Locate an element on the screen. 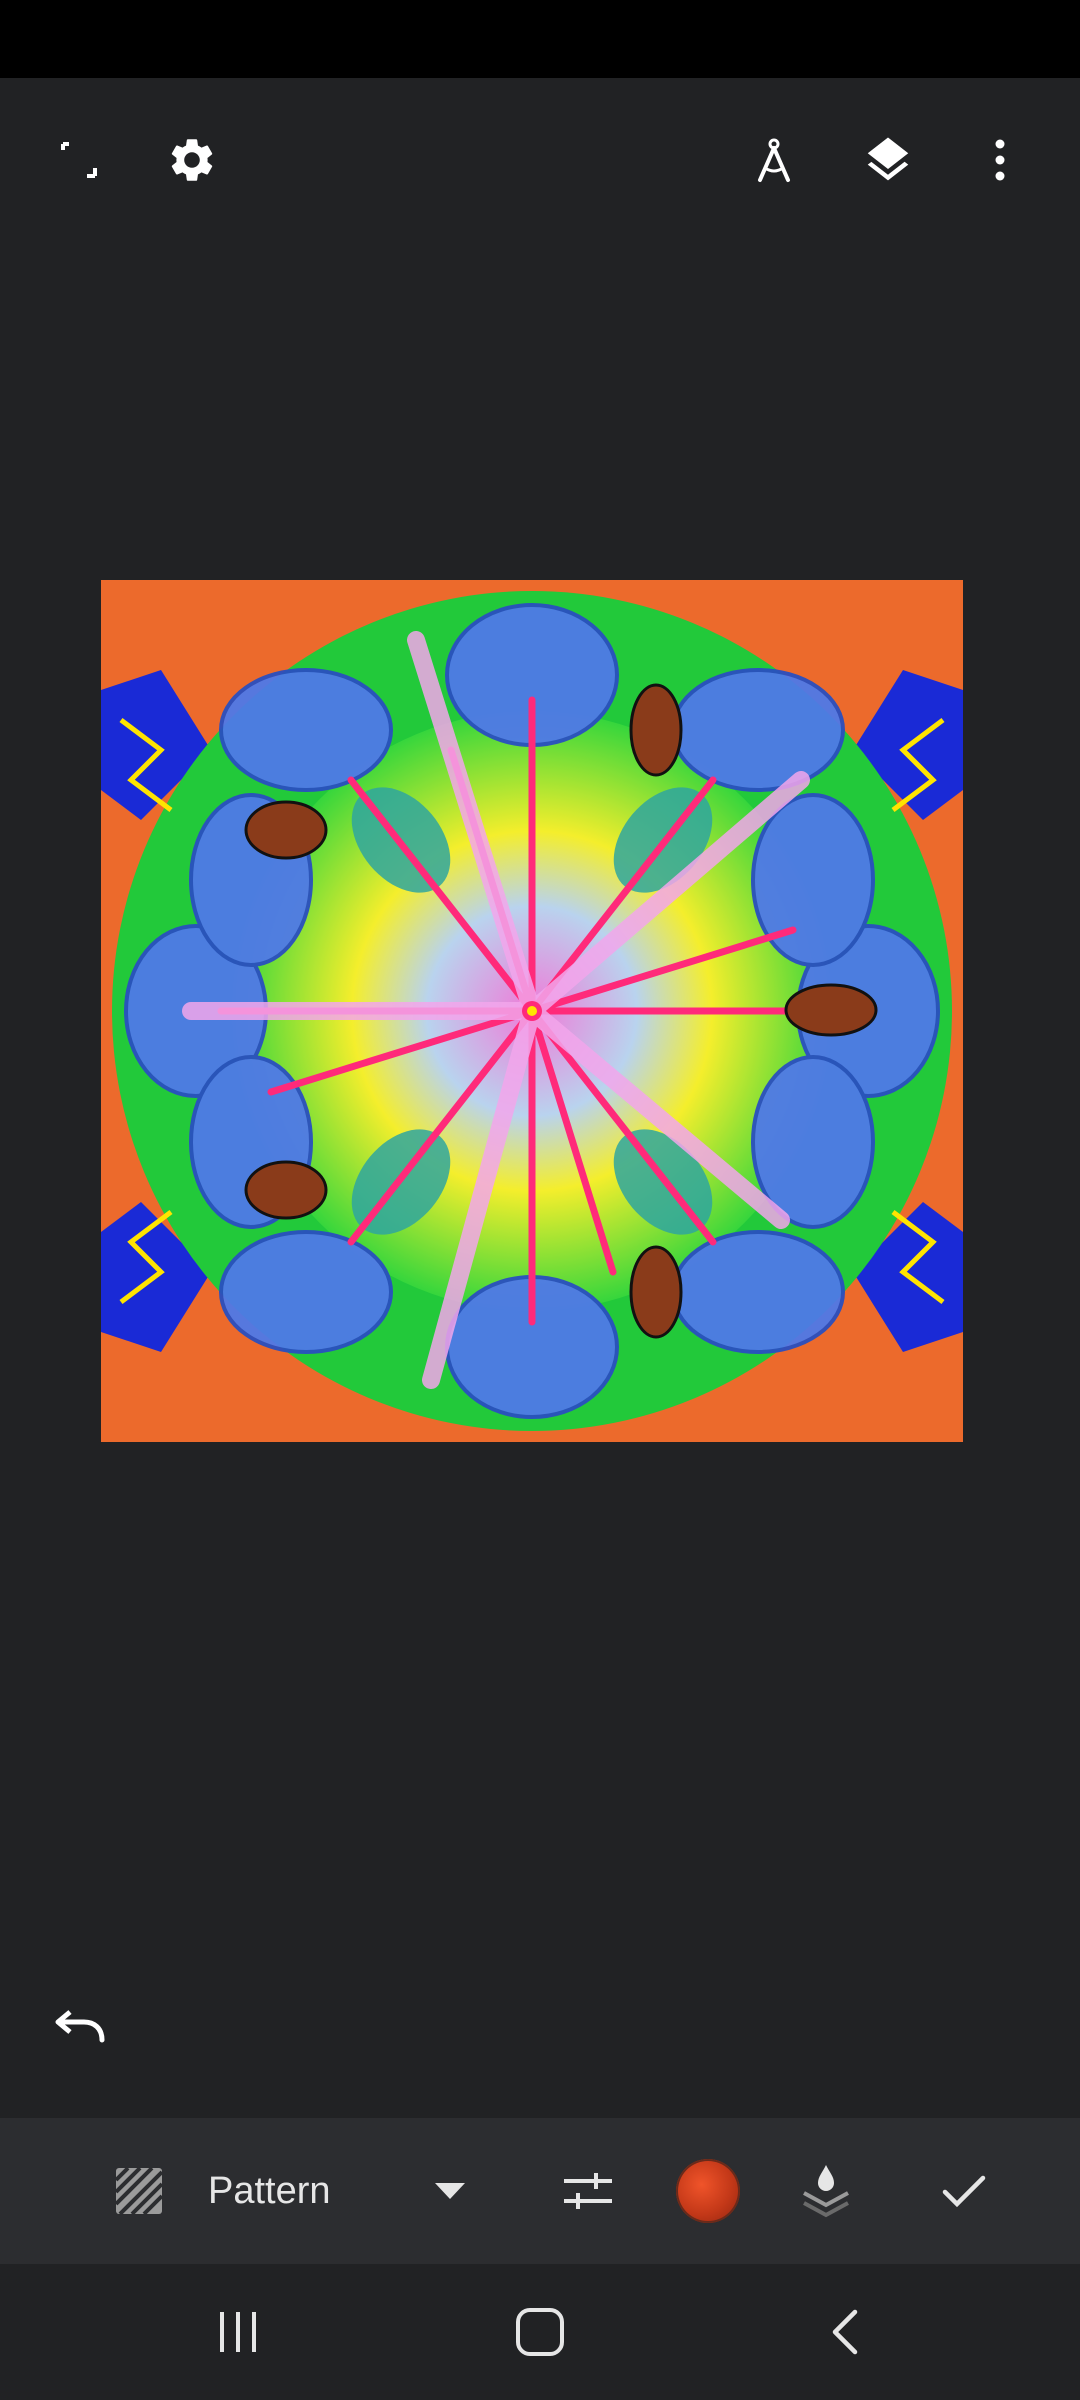 This screenshot has height=2400, width=1080. layers-icon is located at coordinates (888, 160).